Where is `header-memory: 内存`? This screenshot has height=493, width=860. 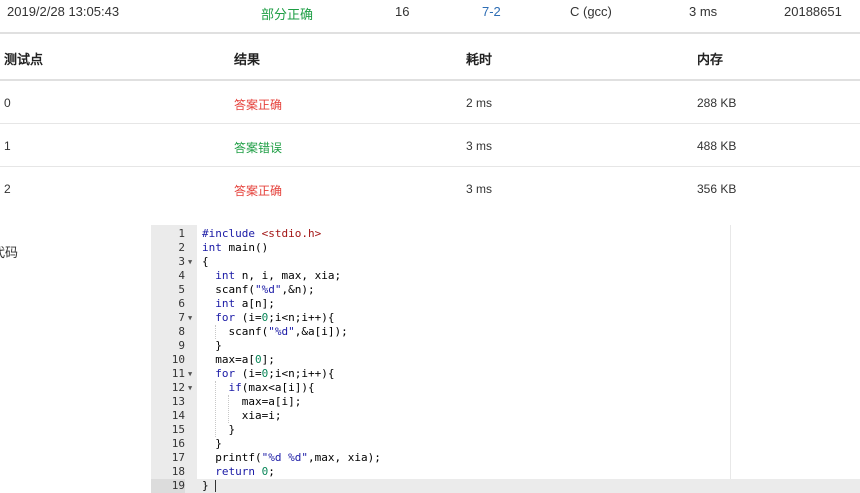
header-memory: 内存 is located at coordinates (710, 59).